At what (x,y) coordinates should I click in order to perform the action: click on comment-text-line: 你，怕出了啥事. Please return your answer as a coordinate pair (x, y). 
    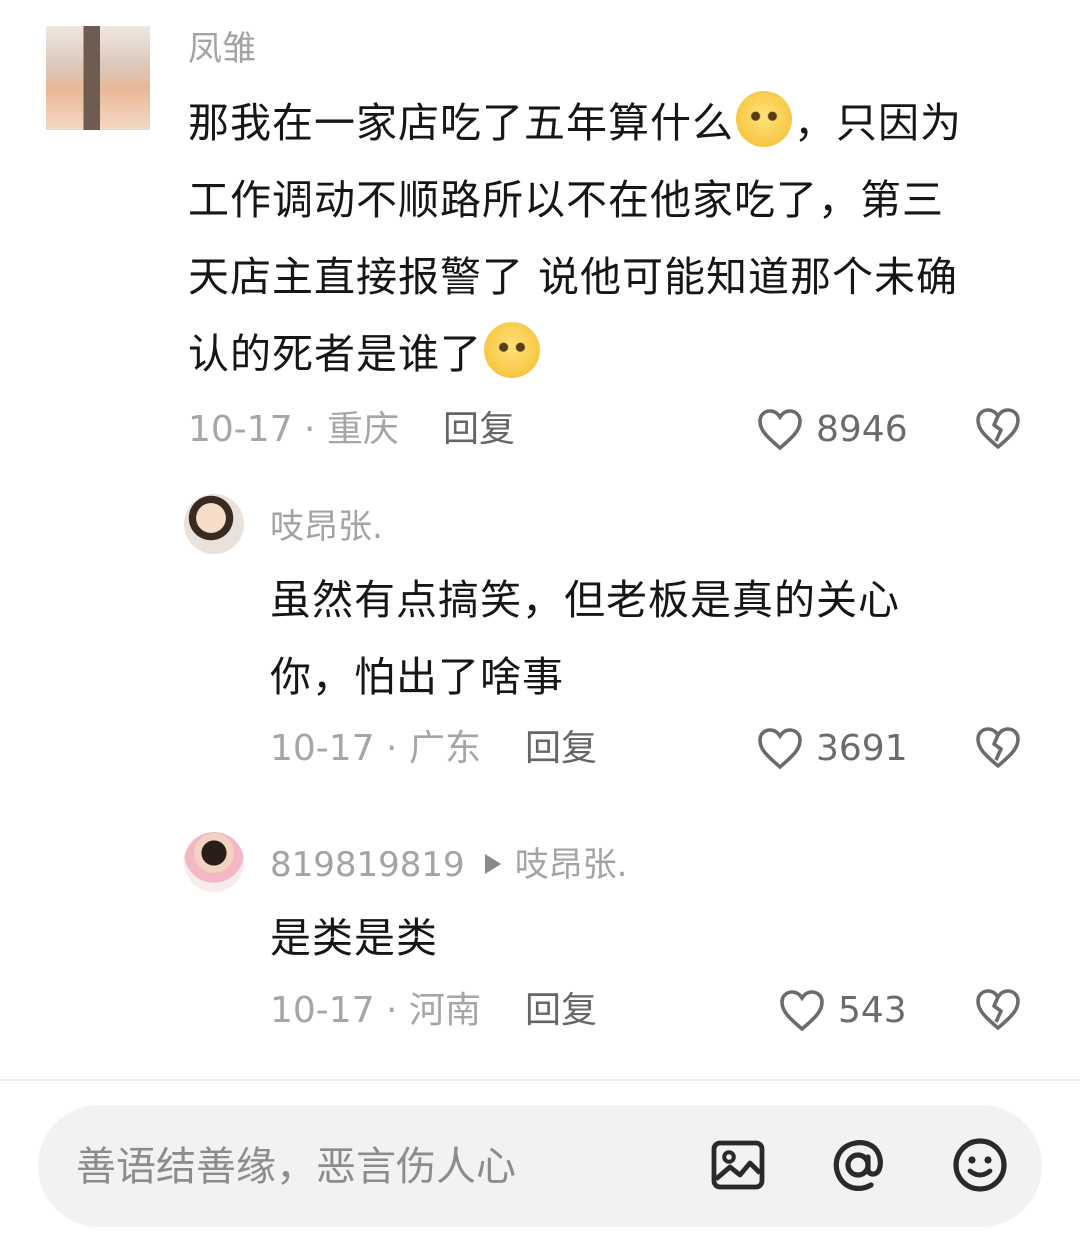
    Looking at the image, I should click on (417, 677).